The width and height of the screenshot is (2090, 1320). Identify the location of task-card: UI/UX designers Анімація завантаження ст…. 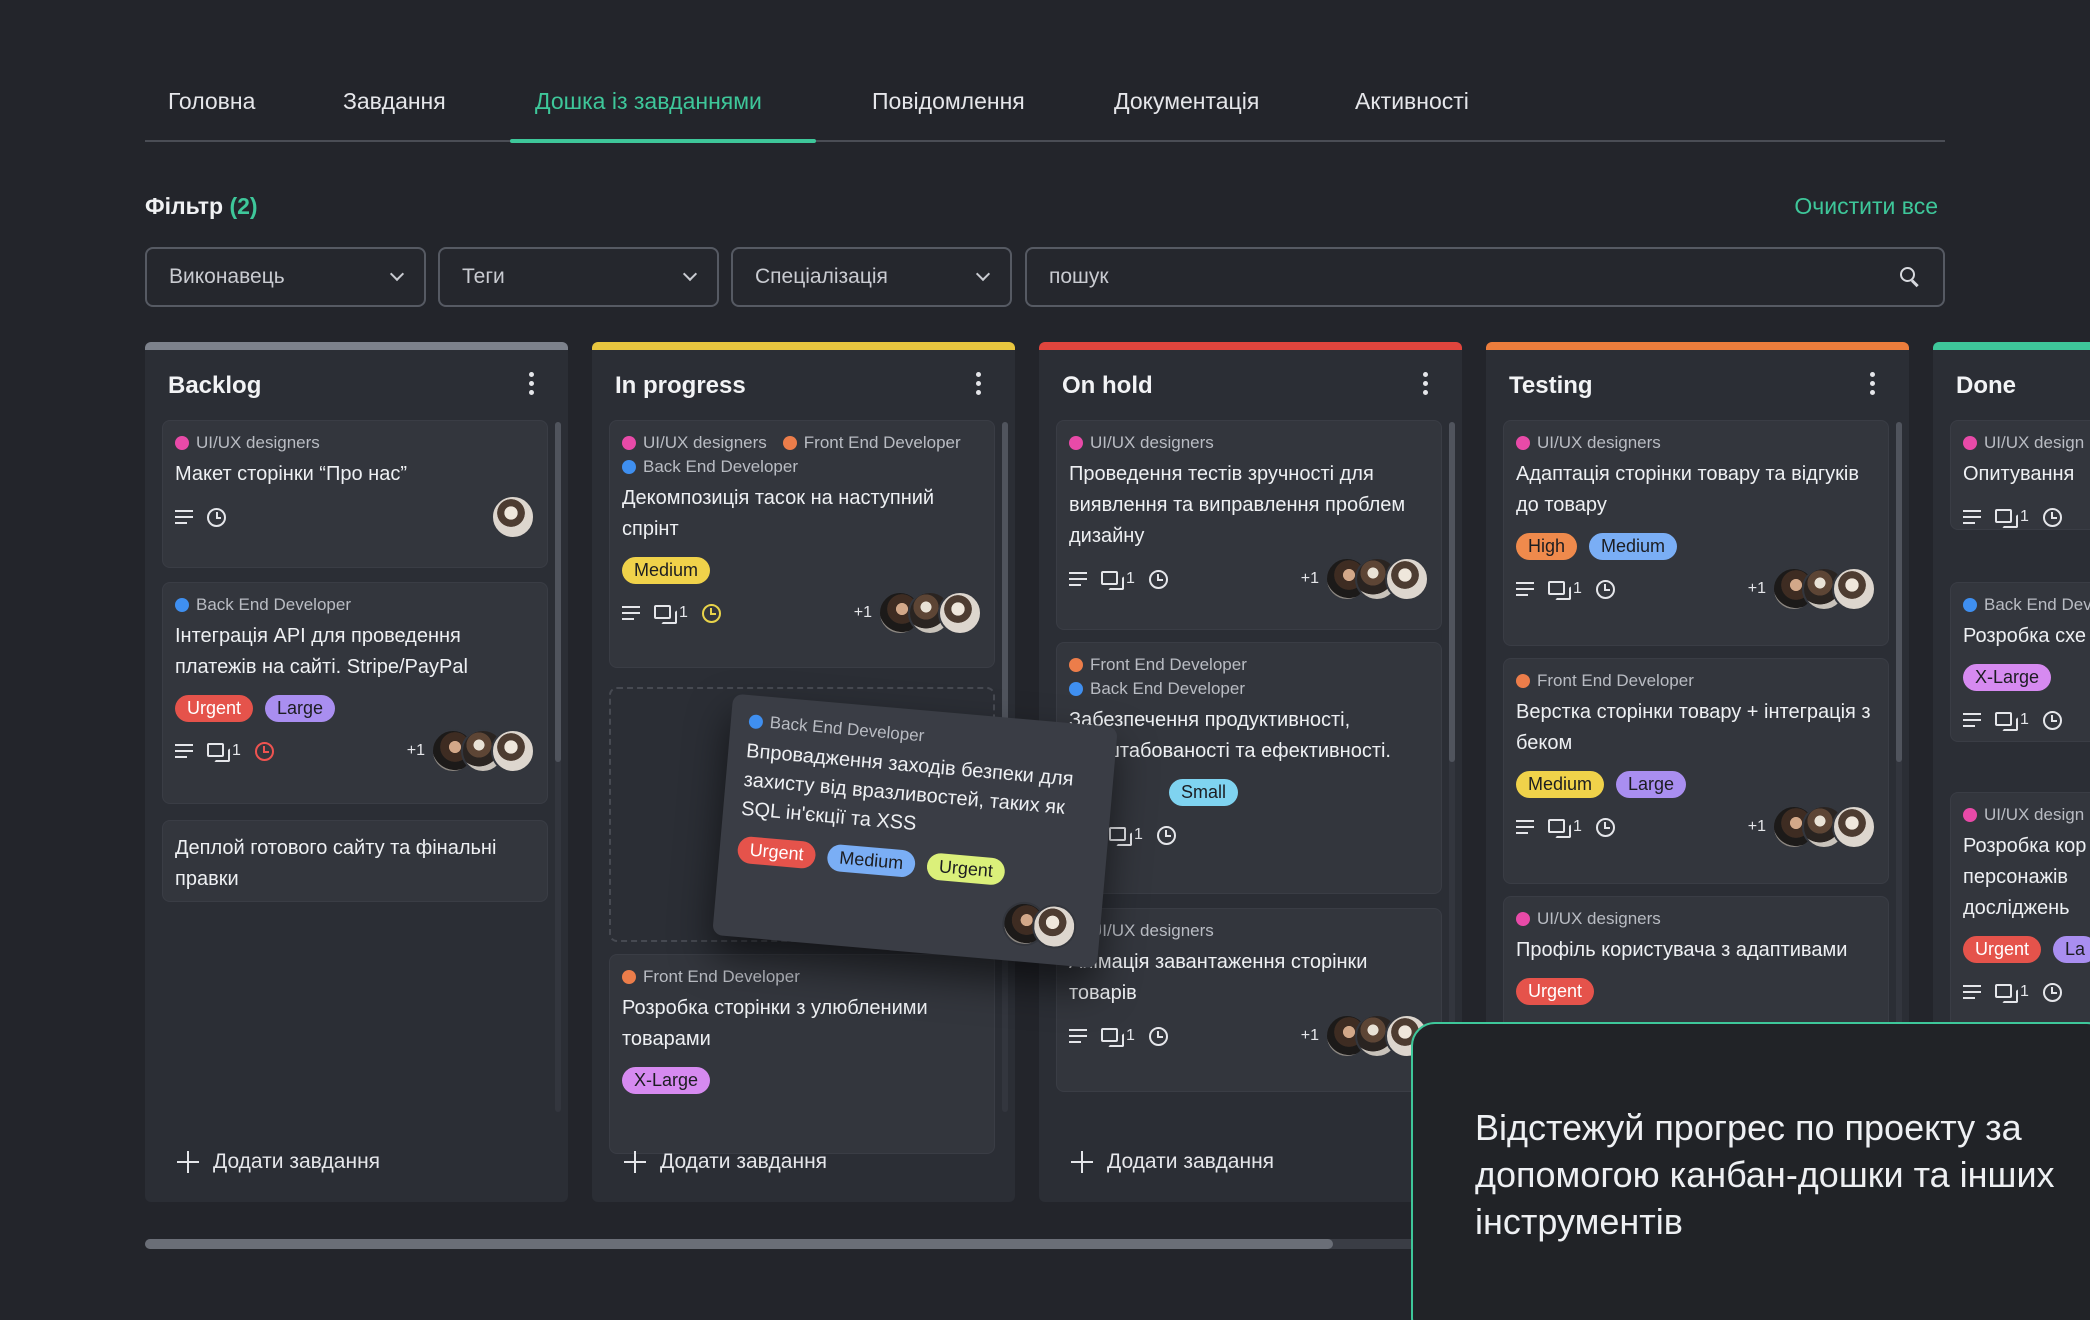
(1249, 1000).